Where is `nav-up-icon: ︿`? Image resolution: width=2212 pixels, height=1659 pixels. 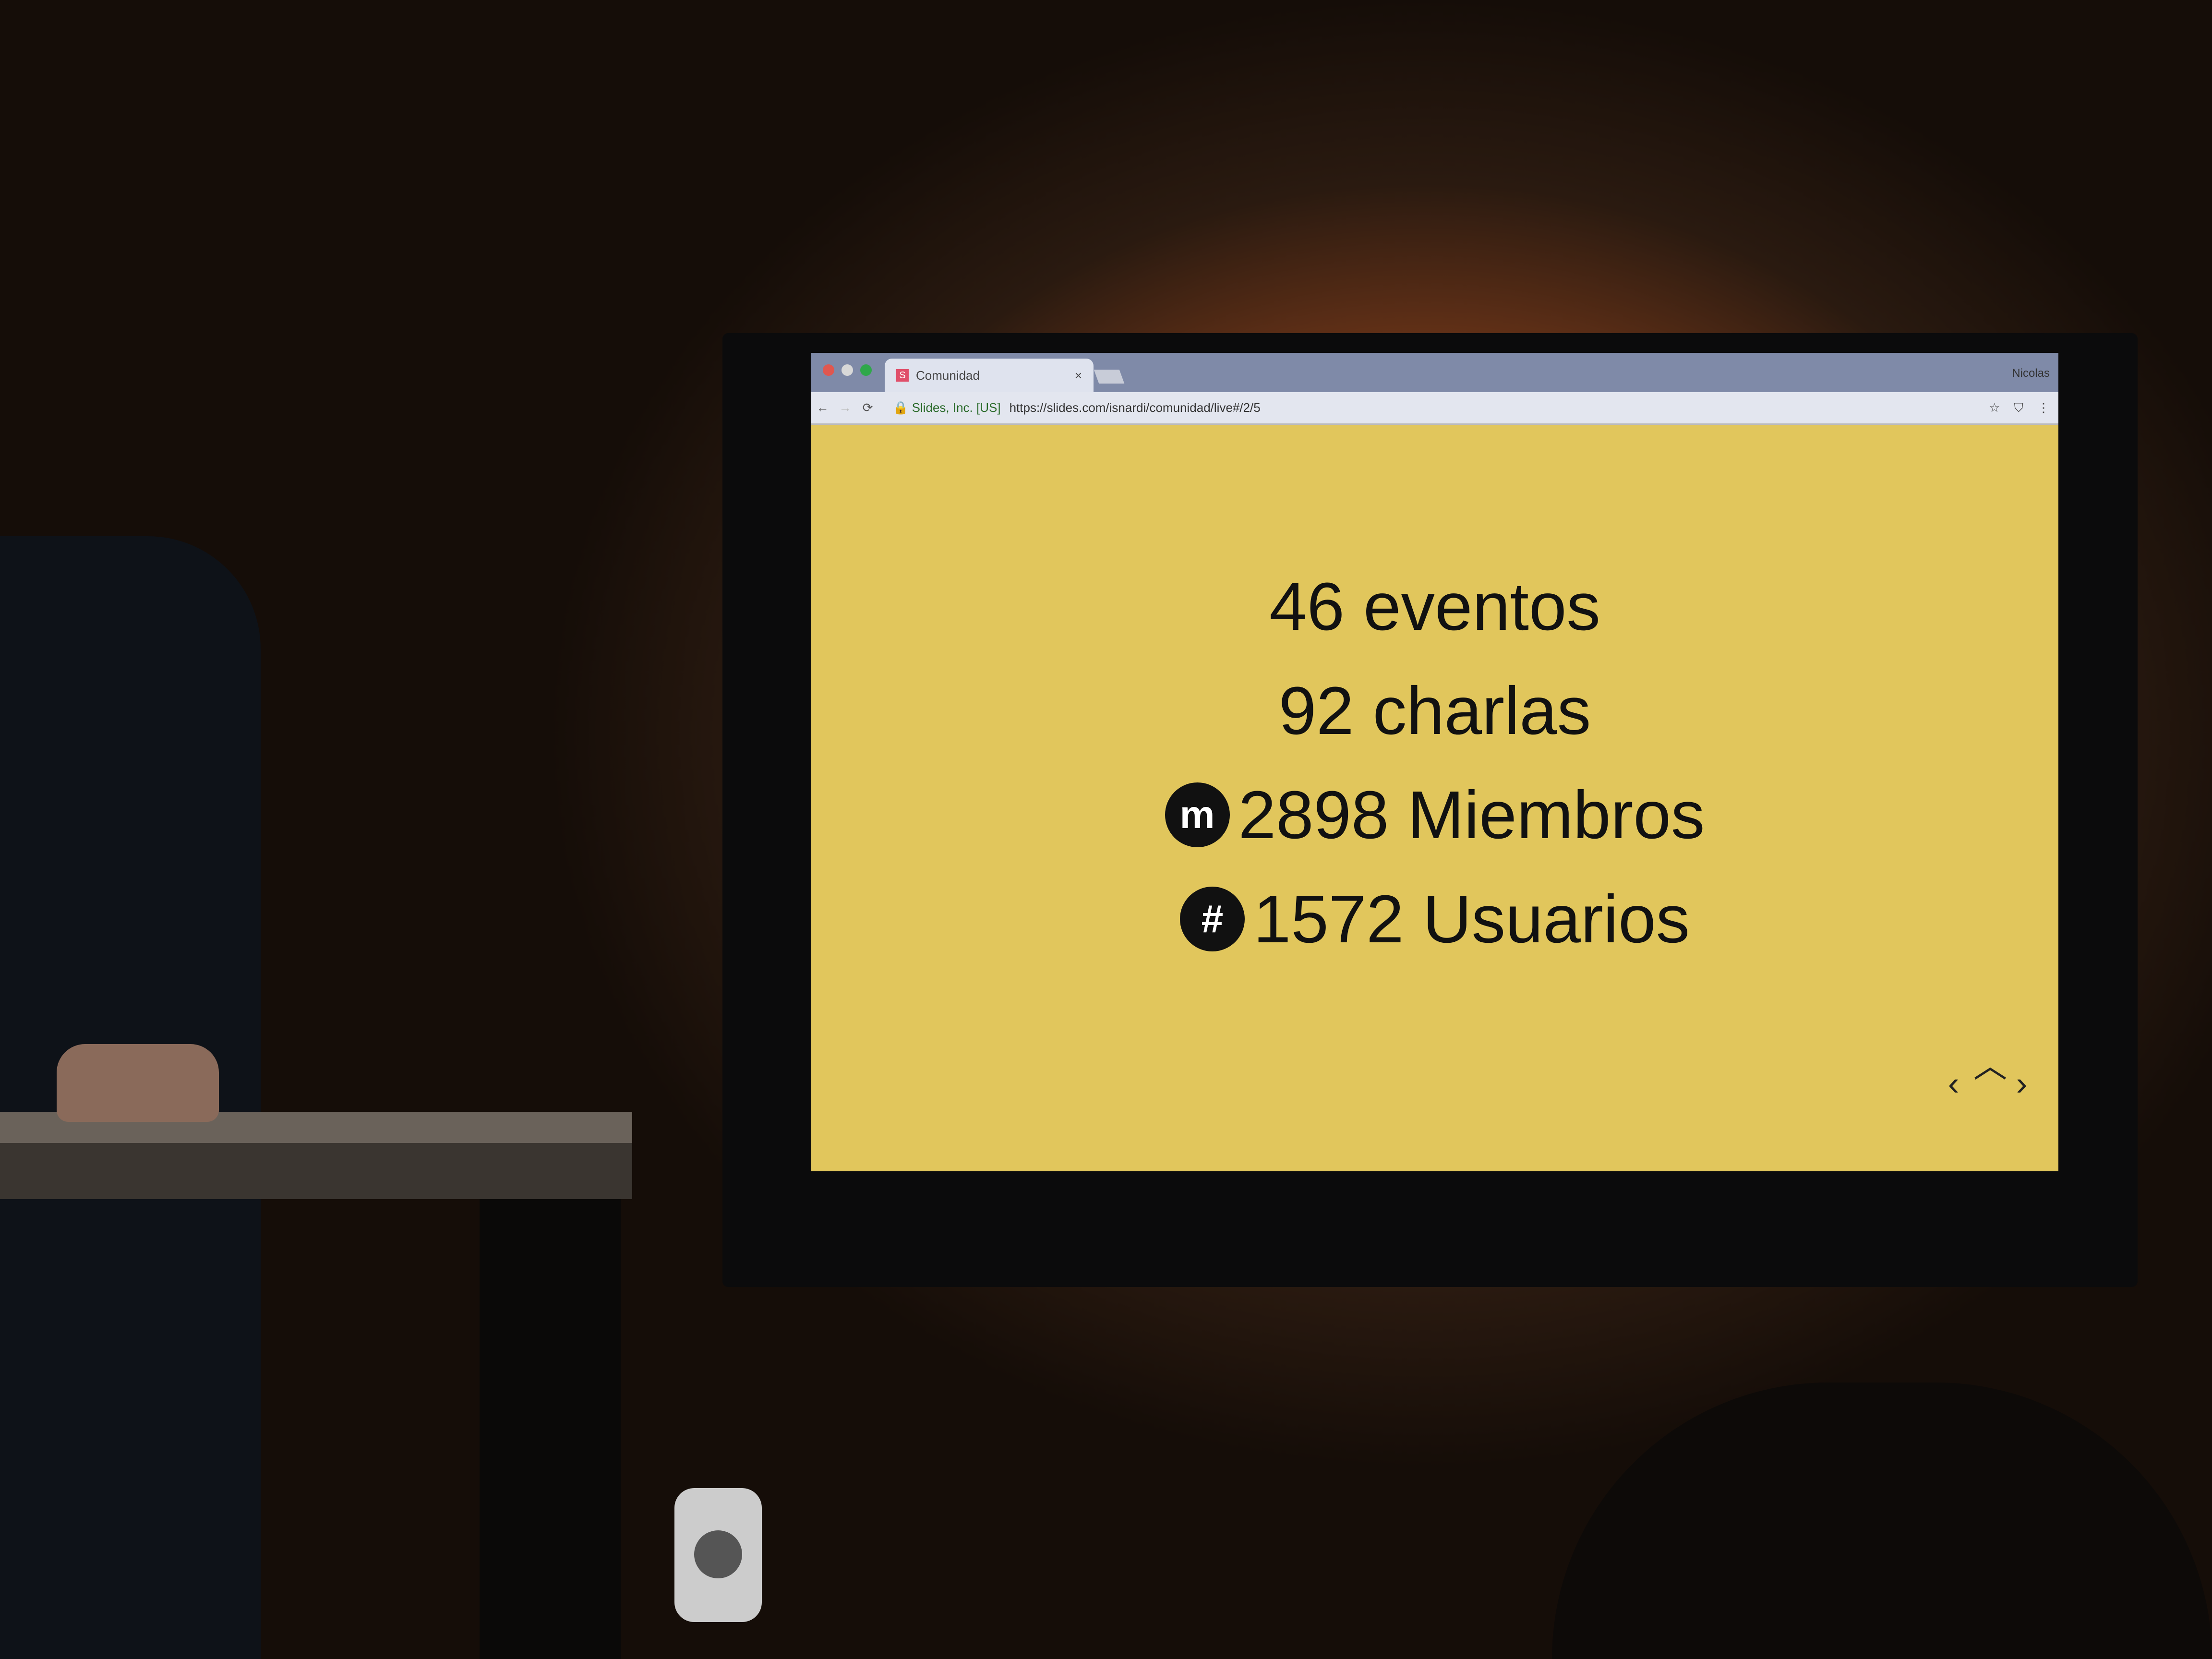 nav-up-icon: ︿ is located at coordinates (1990, 1063).